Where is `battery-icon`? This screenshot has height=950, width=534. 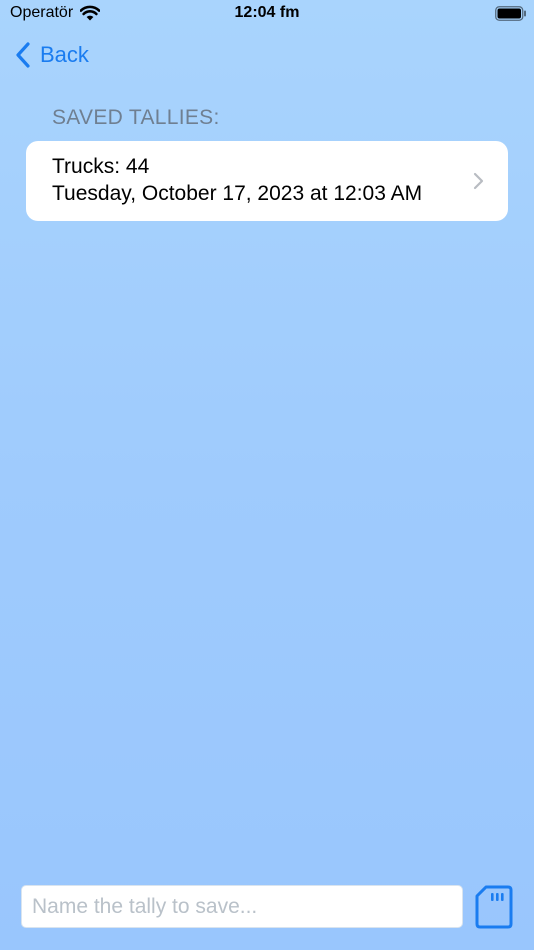
battery-icon is located at coordinates (510, 13).